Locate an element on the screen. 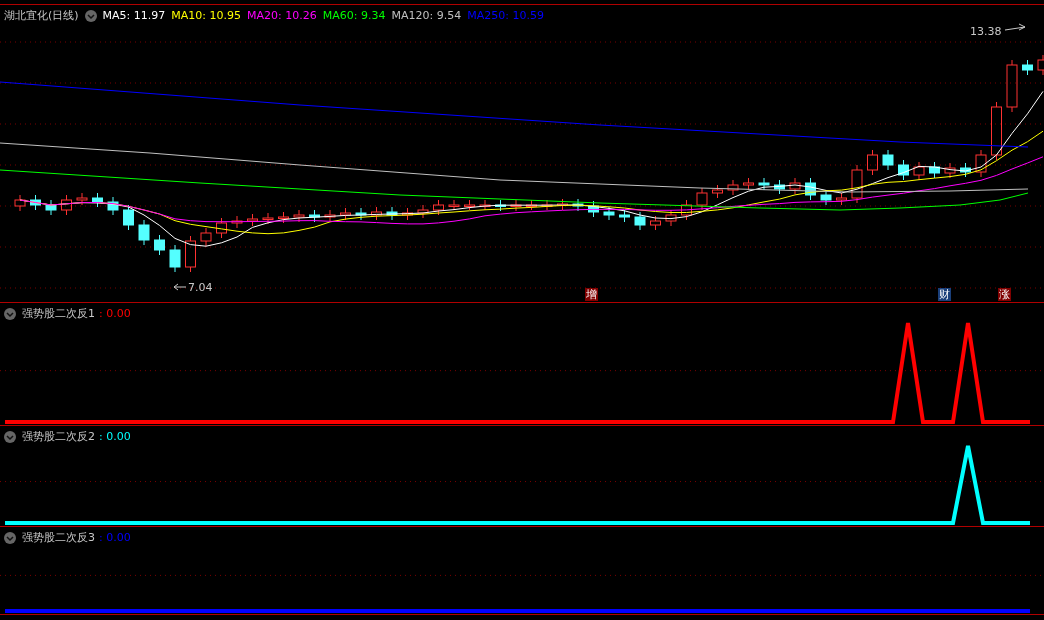  event-marker: 涨 is located at coordinates (1004, 294).